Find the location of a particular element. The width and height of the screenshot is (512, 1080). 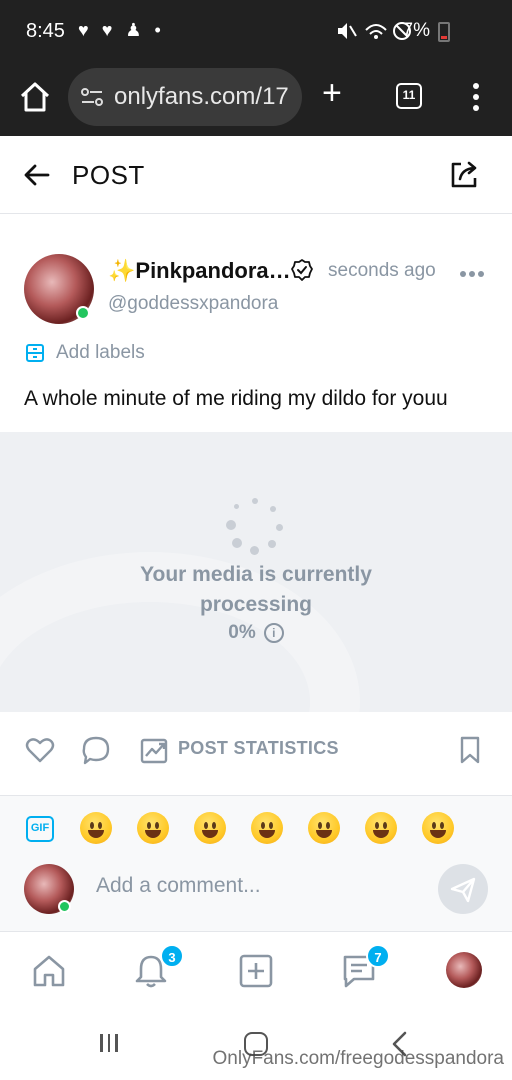

tears-of-joy-face-icon is located at coordinates (210, 828).